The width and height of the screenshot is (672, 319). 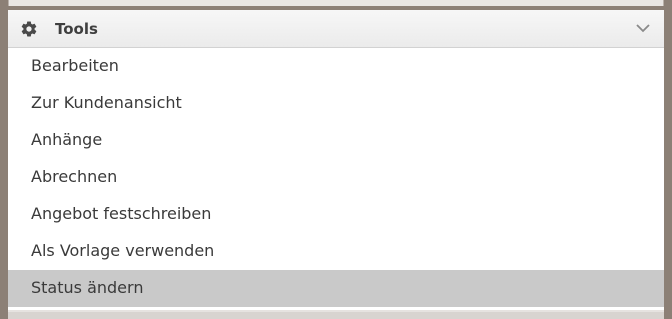 I want to click on previous-panel-edge, so click(x=336, y=3).